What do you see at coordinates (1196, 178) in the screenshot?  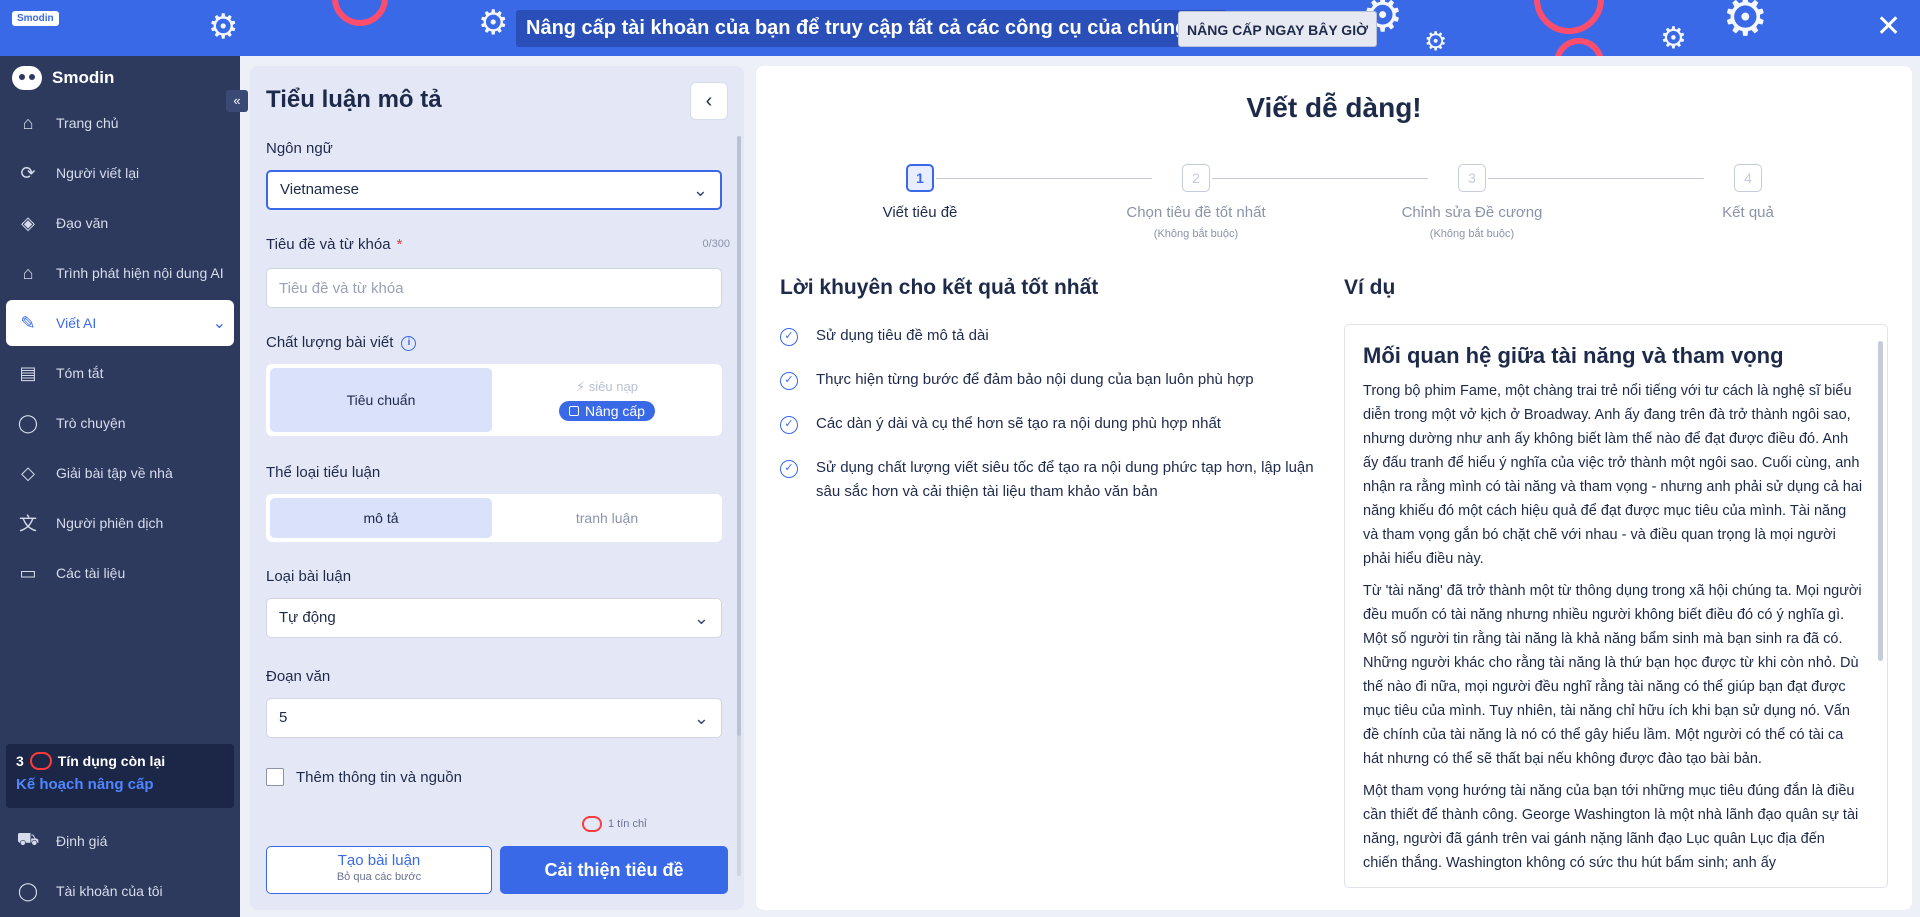 I see `step-2-number: 2` at bounding box center [1196, 178].